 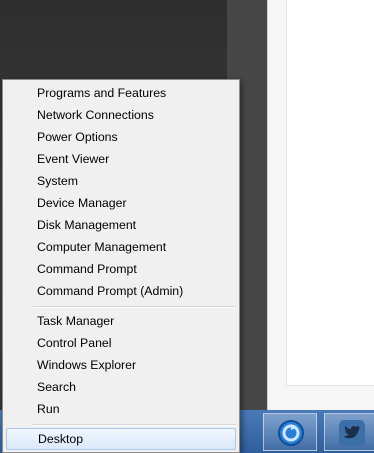 I want to click on taskbar-button-app2, so click(x=349, y=432).